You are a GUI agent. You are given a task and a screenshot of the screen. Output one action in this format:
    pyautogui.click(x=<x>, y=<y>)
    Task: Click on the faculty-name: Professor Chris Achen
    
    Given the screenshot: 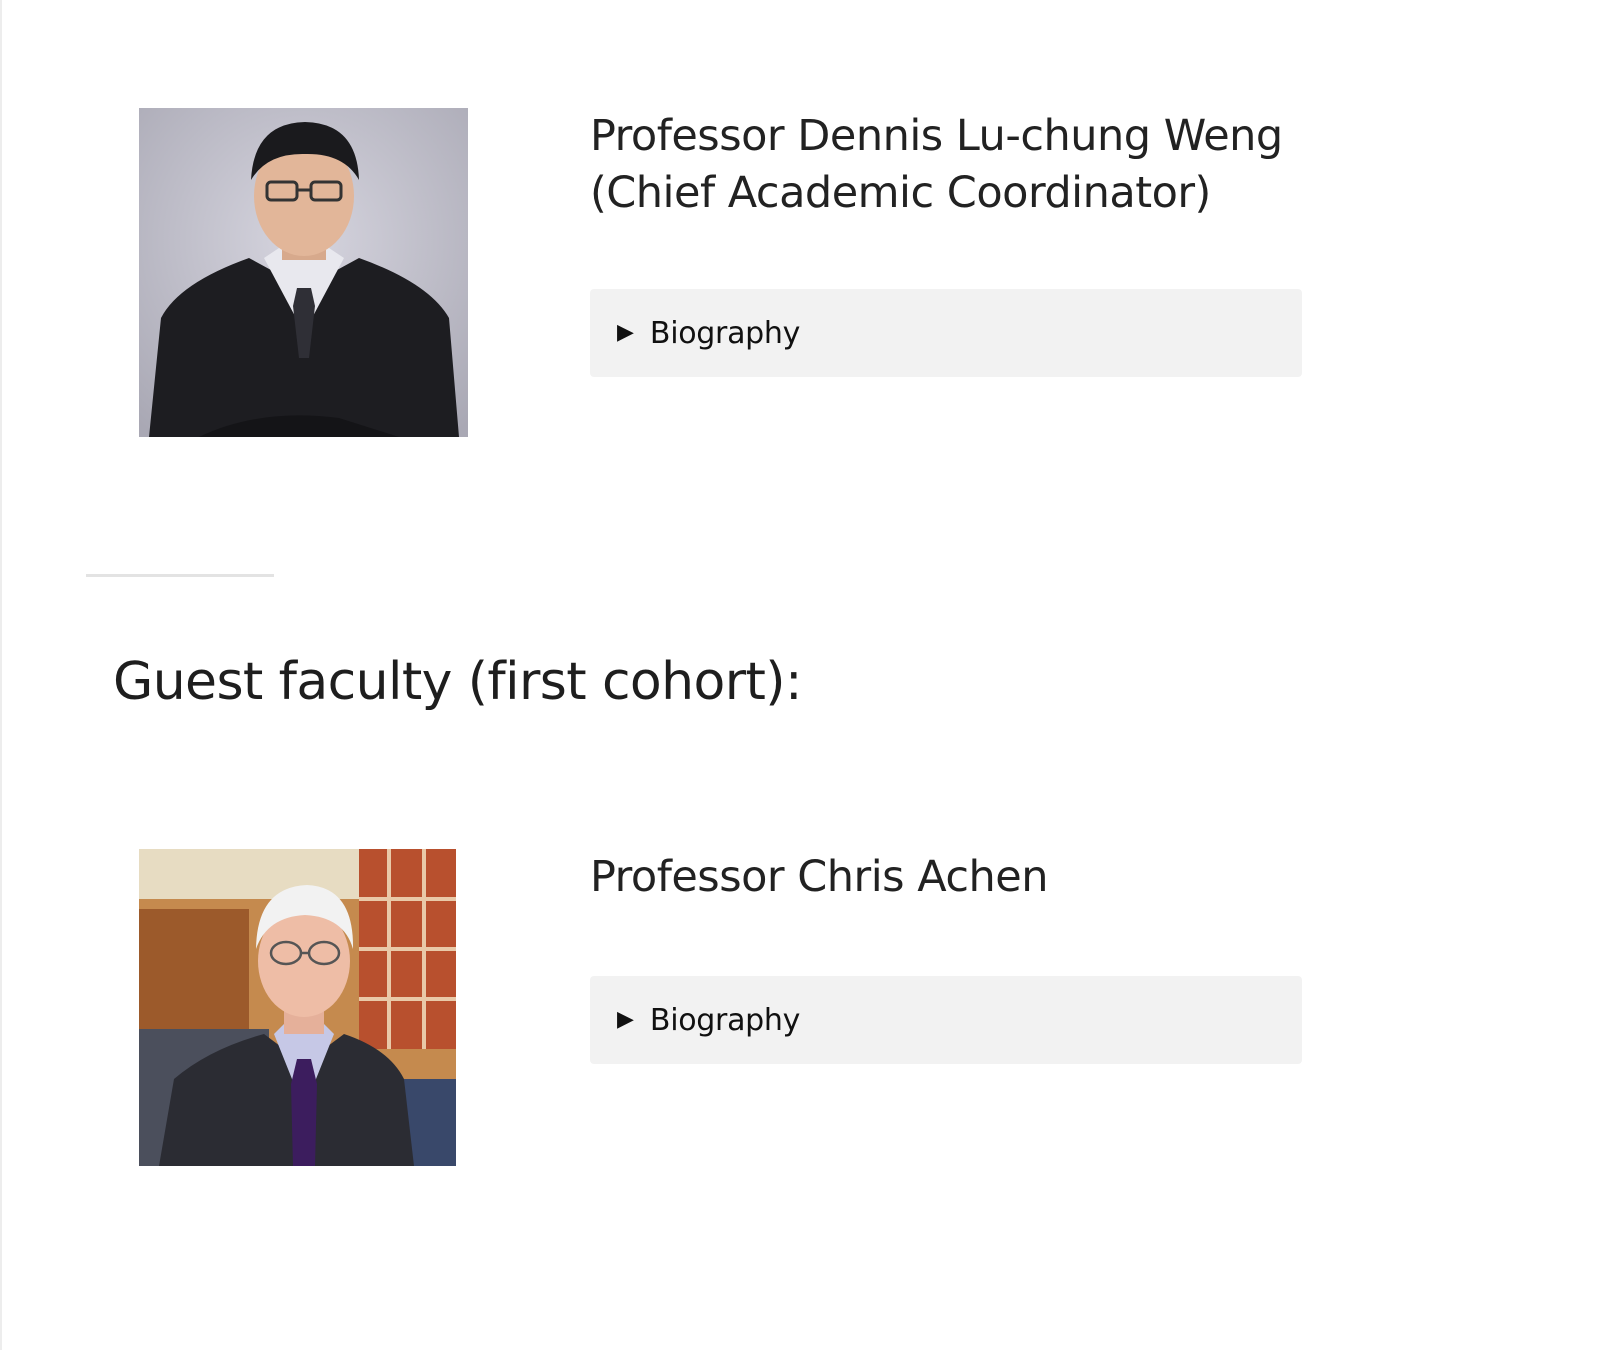 What is the action you would take?
    pyautogui.click(x=950, y=877)
    